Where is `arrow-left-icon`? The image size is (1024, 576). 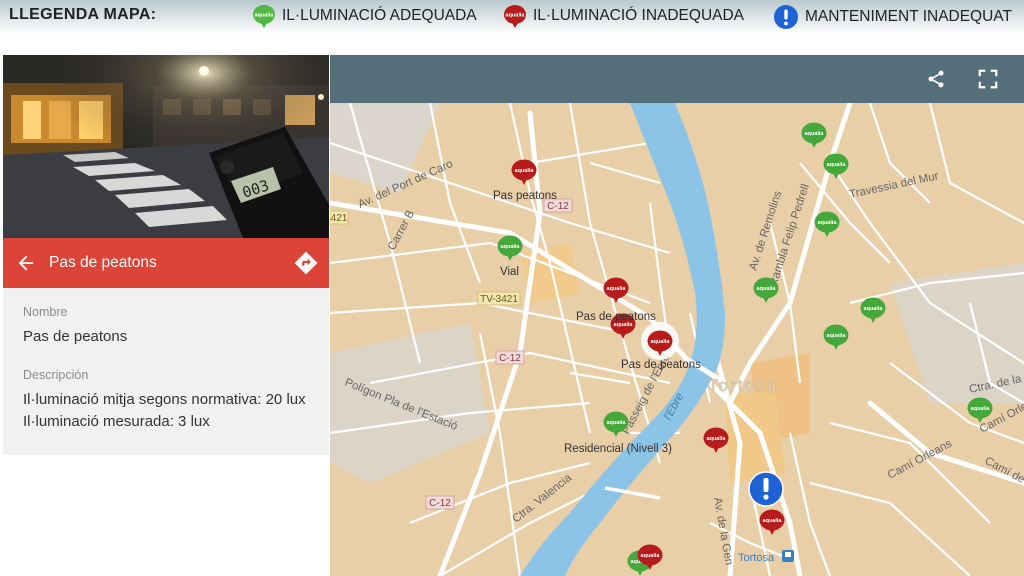 arrow-left-icon is located at coordinates (26, 263).